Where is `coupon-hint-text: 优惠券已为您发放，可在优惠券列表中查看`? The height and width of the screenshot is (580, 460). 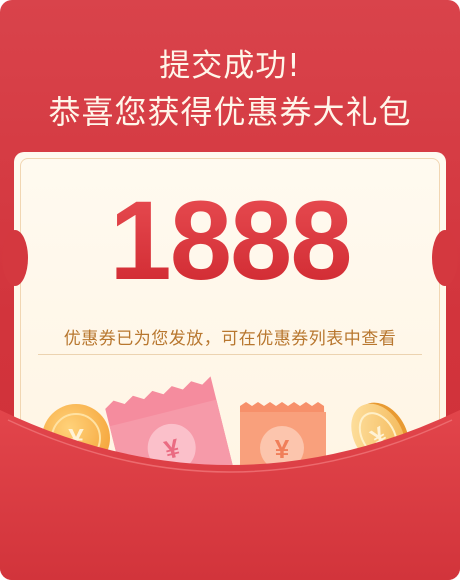
coupon-hint-text: 优惠券已为您发放，可在优惠券列表中查看 is located at coordinates (230, 339).